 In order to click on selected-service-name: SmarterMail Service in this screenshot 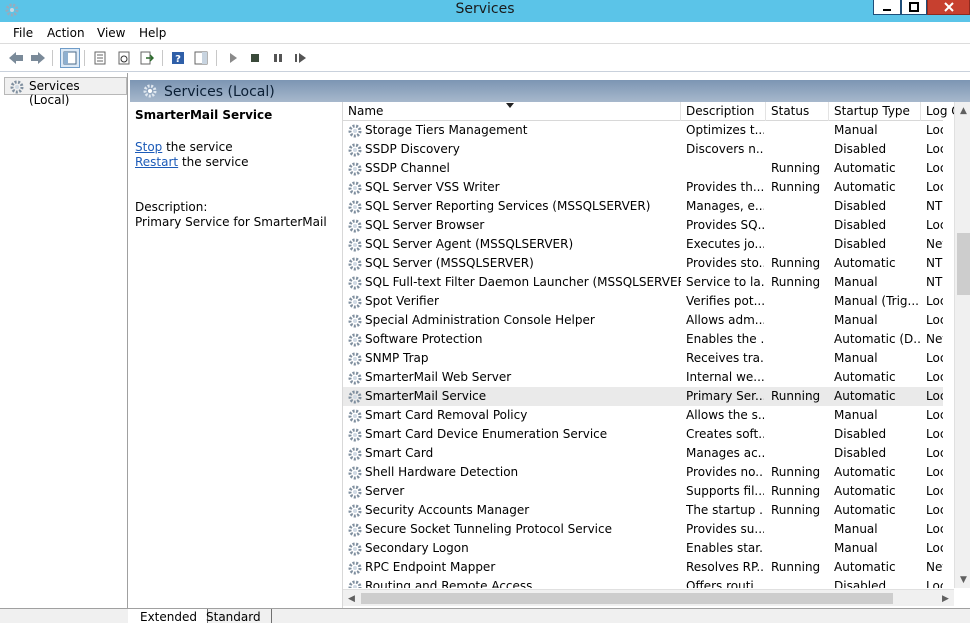, I will do `click(204, 115)`.